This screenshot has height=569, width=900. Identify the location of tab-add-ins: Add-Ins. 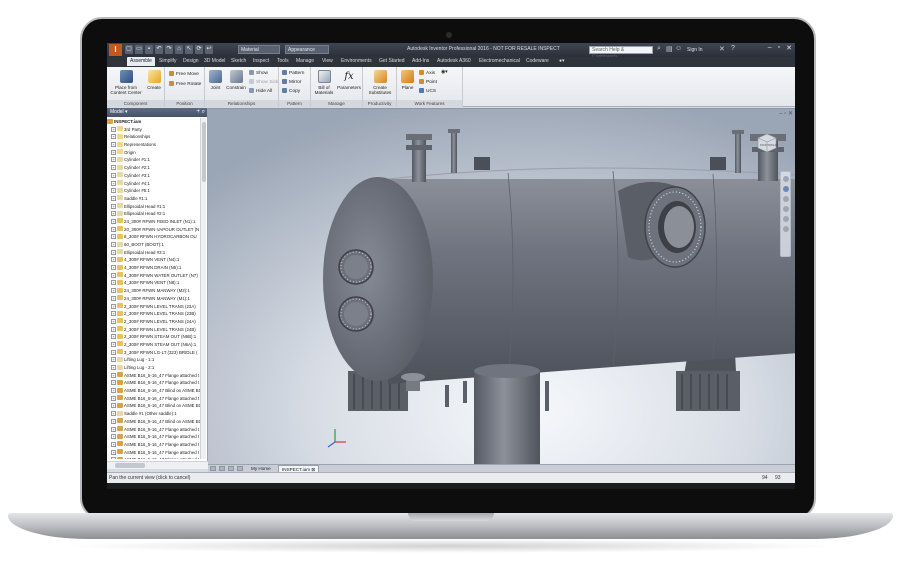
(420, 61).